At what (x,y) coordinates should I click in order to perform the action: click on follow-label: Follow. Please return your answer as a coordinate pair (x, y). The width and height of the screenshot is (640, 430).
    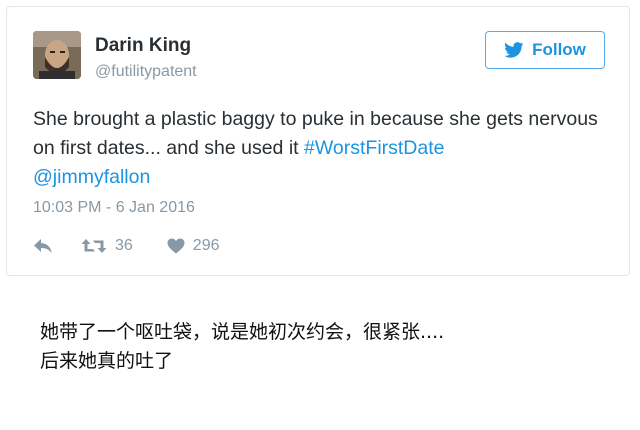
    Looking at the image, I should click on (559, 49).